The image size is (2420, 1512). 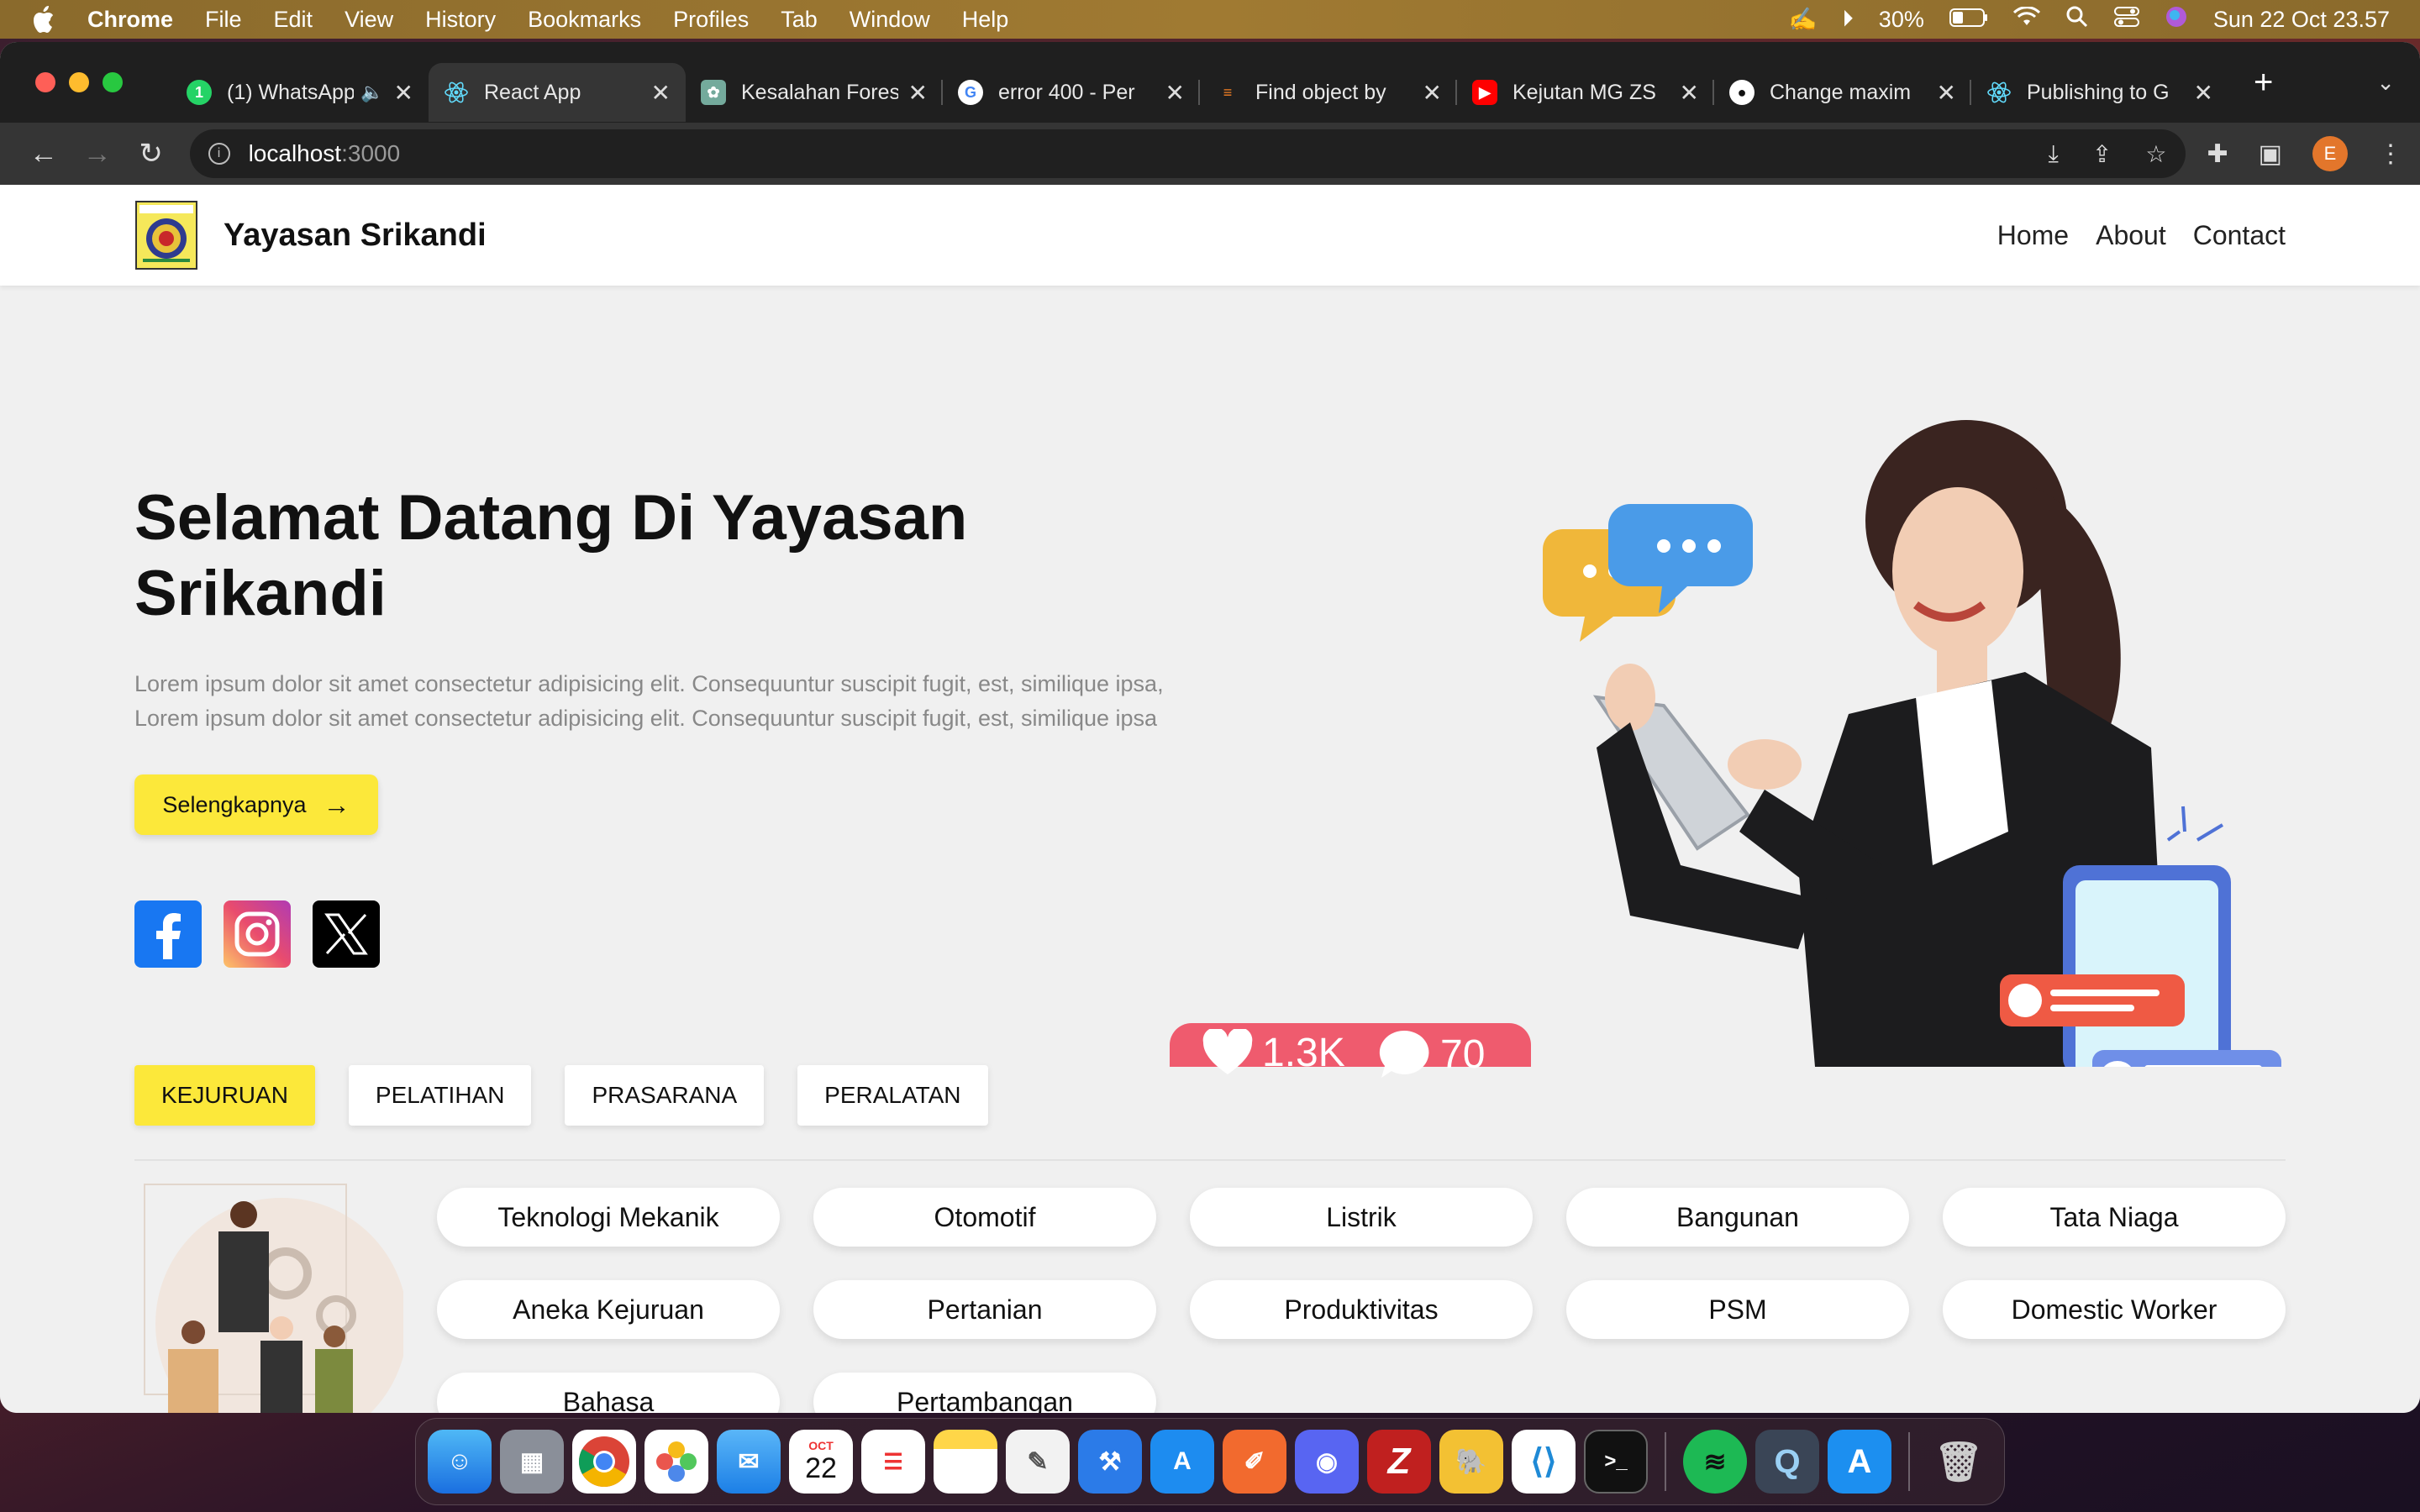 I want to click on siri-icon, so click(x=2176, y=19).